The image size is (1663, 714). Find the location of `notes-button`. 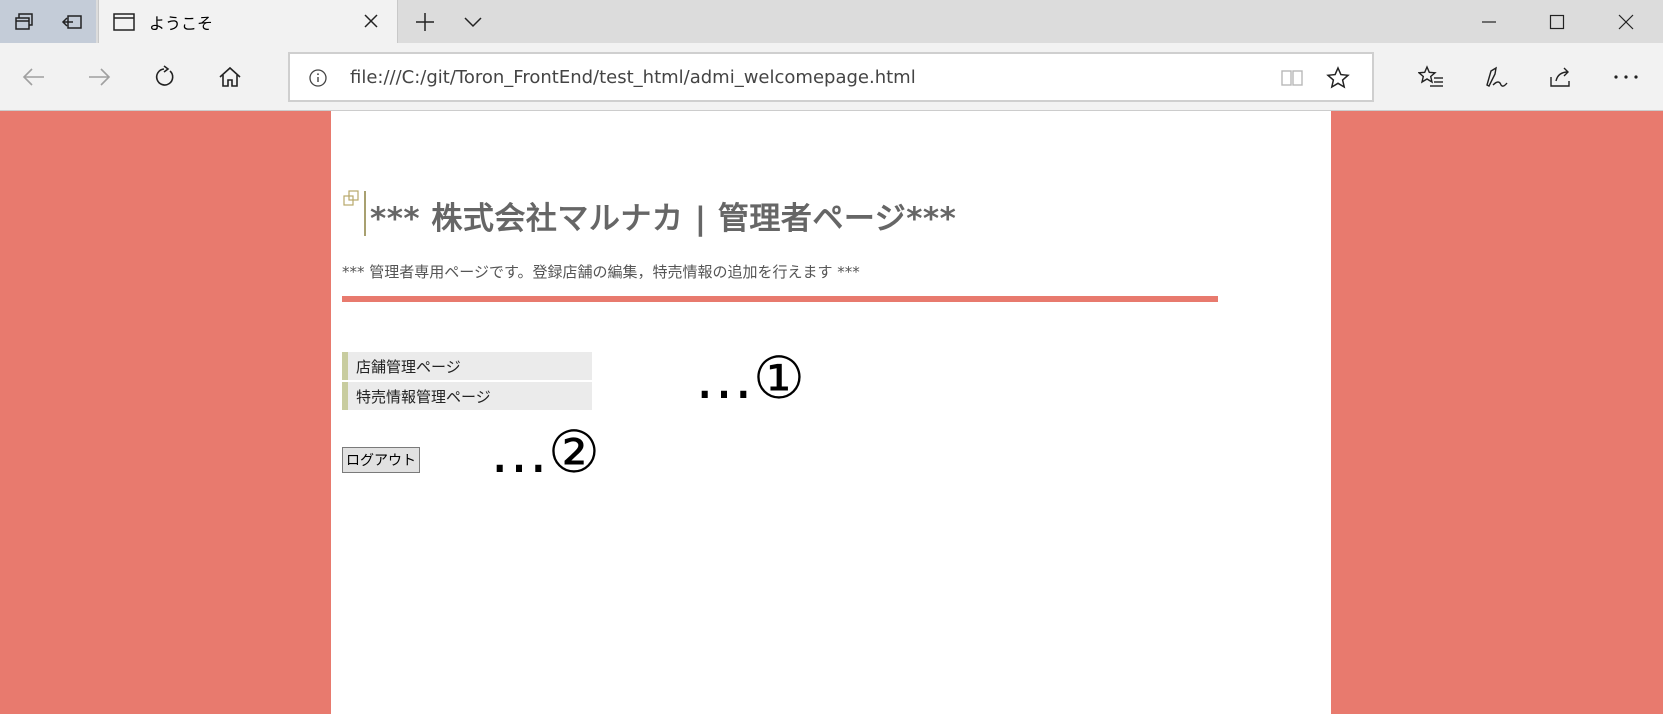

notes-button is located at coordinates (1496, 77).